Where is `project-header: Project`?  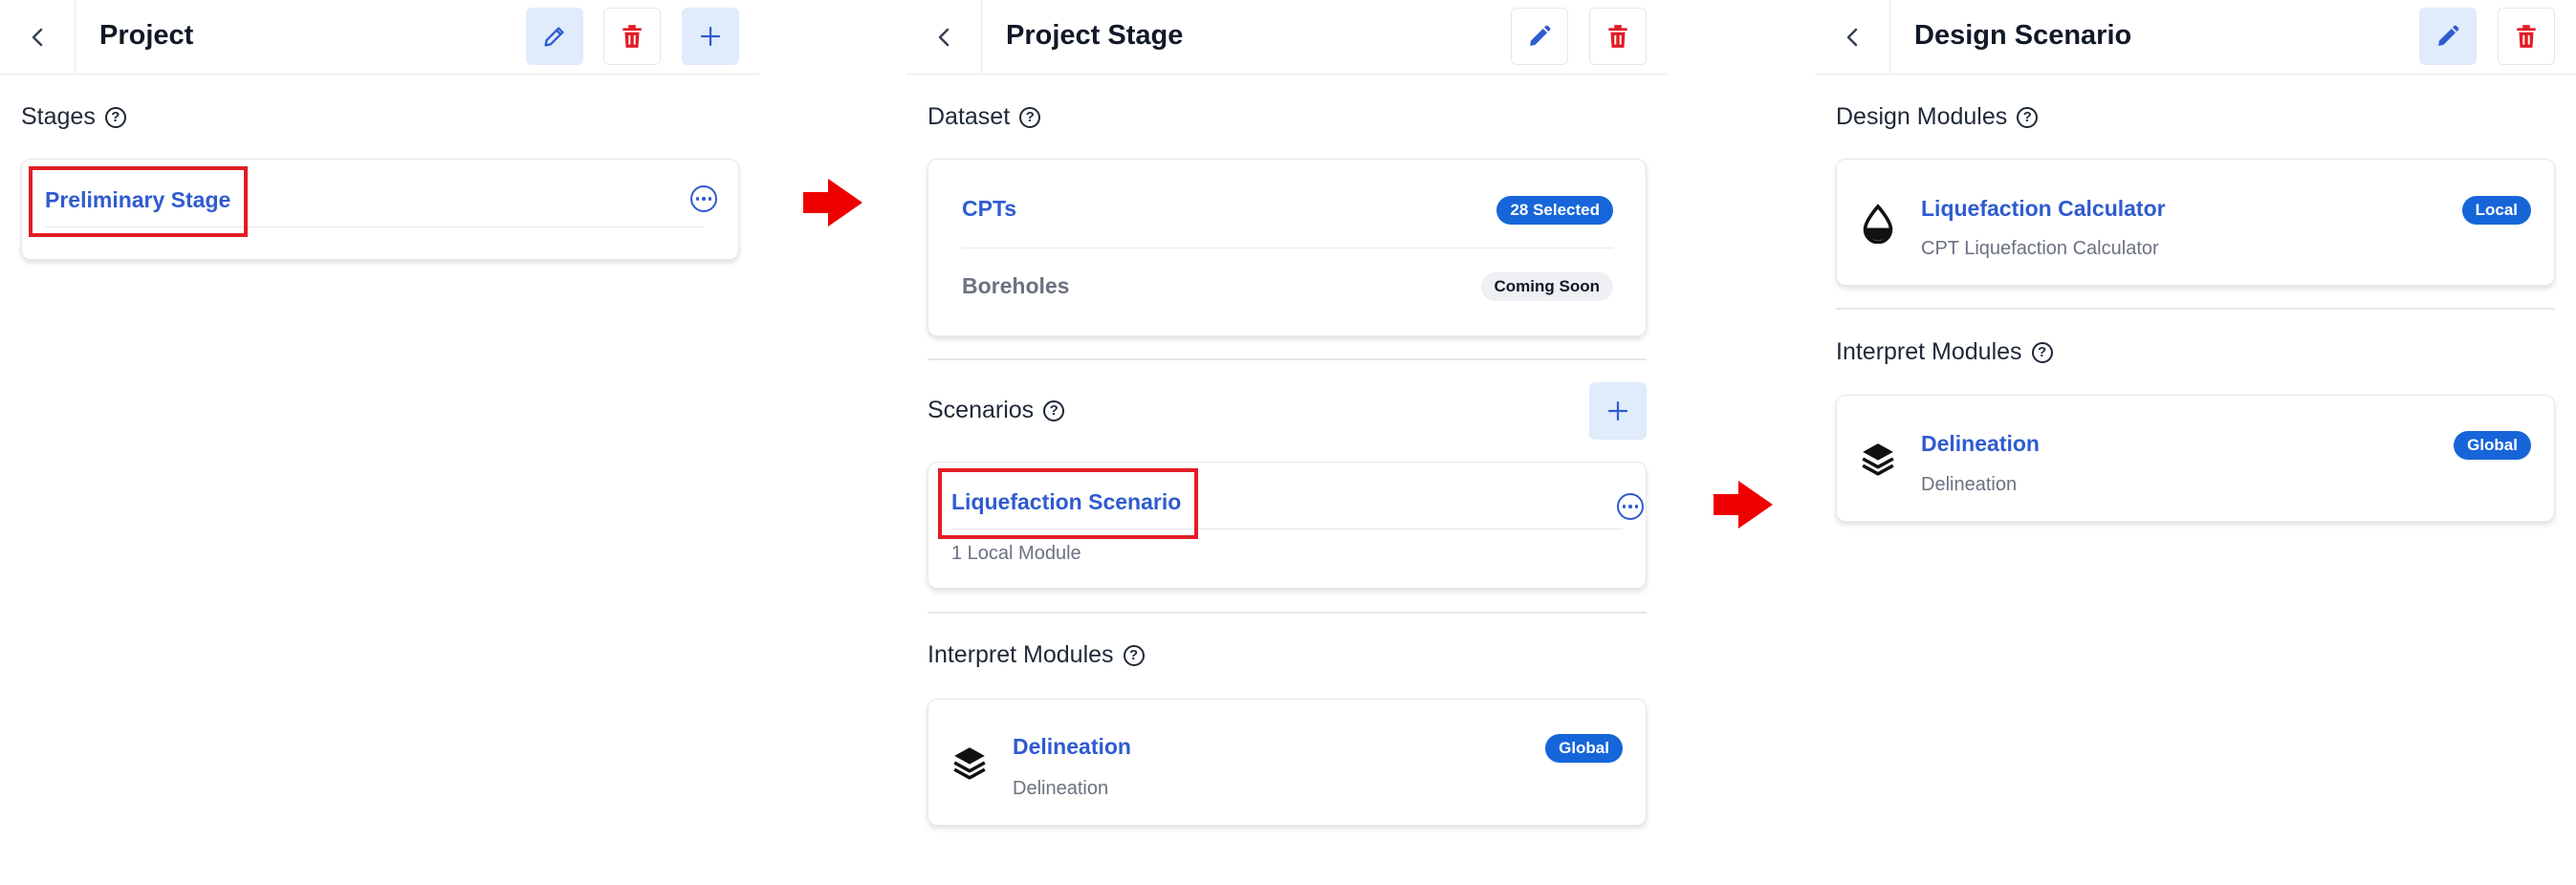 project-header: Project is located at coordinates (379, 38).